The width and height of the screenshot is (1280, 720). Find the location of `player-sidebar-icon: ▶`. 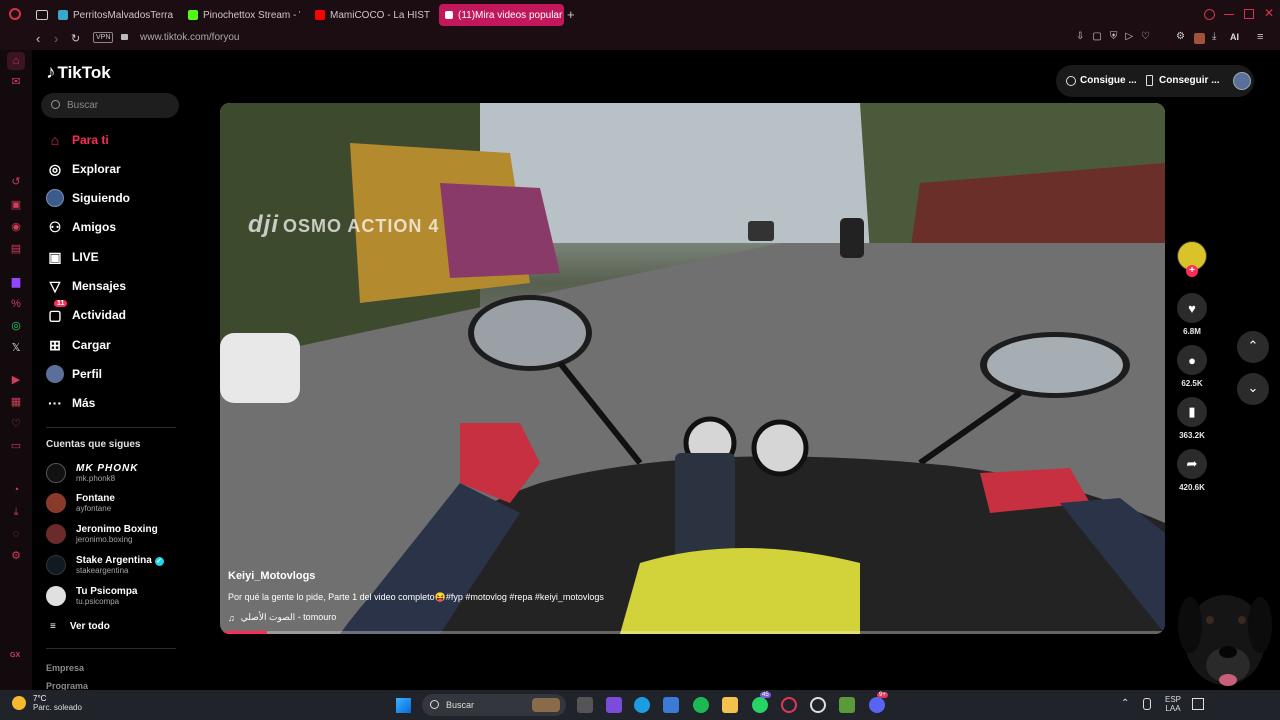

player-sidebar-icon: ▶ is located at coordinates (16, 380).